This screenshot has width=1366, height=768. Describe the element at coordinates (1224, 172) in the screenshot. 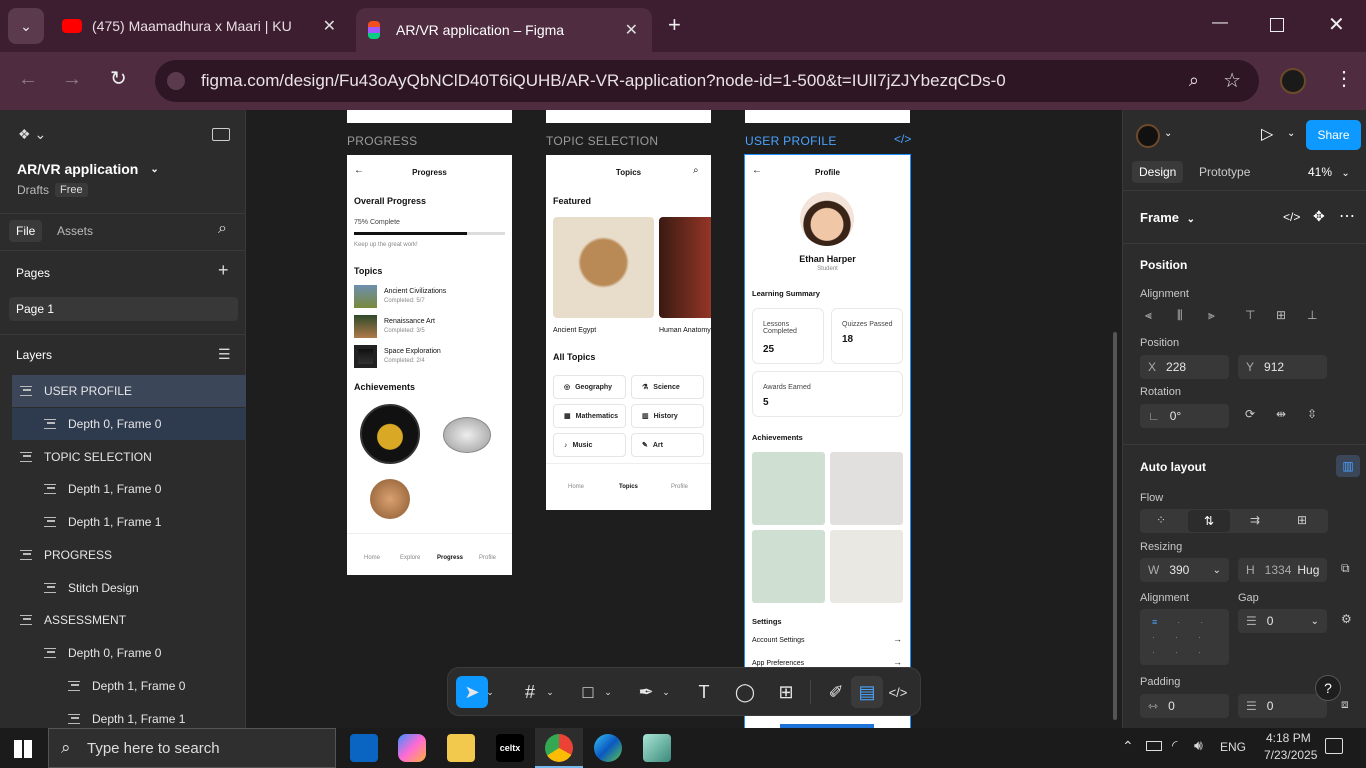

I see `tab-prototype: Prototype` at that location.